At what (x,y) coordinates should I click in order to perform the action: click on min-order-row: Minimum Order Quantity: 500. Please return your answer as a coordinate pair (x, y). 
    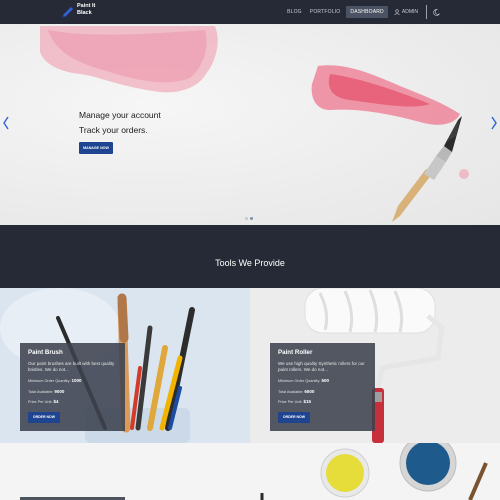
    Looking at the image, I should click on (322, 381).